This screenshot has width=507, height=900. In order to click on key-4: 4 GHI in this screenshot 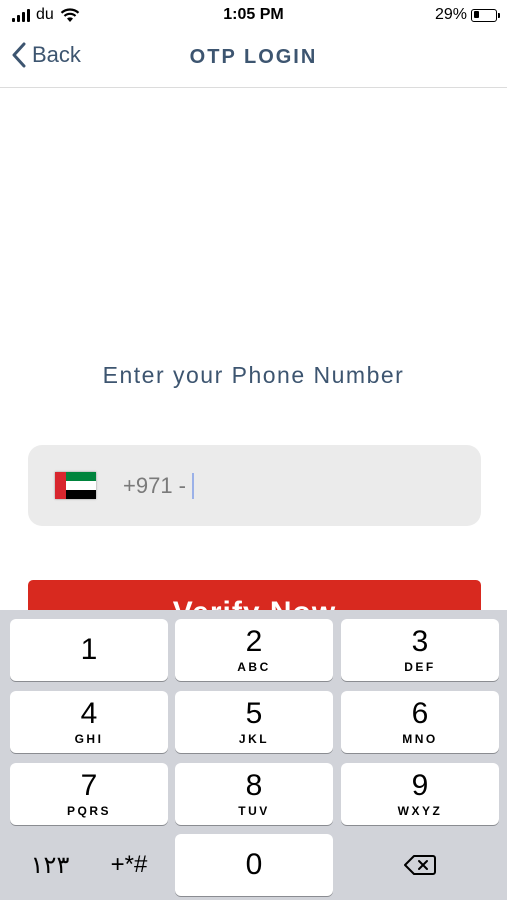, I will do `click(89, 722)`.